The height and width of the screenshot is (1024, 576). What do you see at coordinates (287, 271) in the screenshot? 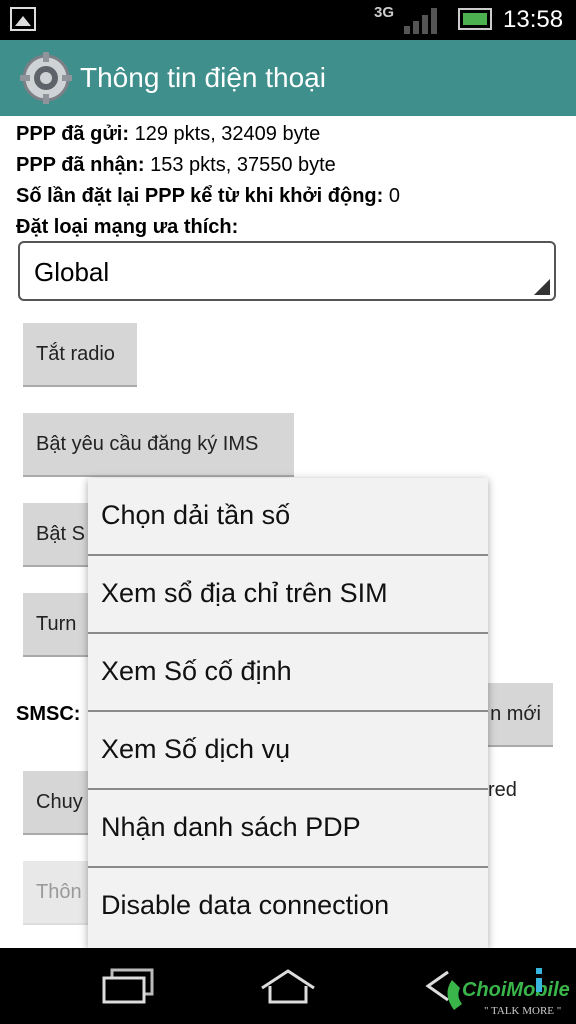
I see `network-type-spinner: Global` at bounding box center [287, 271].